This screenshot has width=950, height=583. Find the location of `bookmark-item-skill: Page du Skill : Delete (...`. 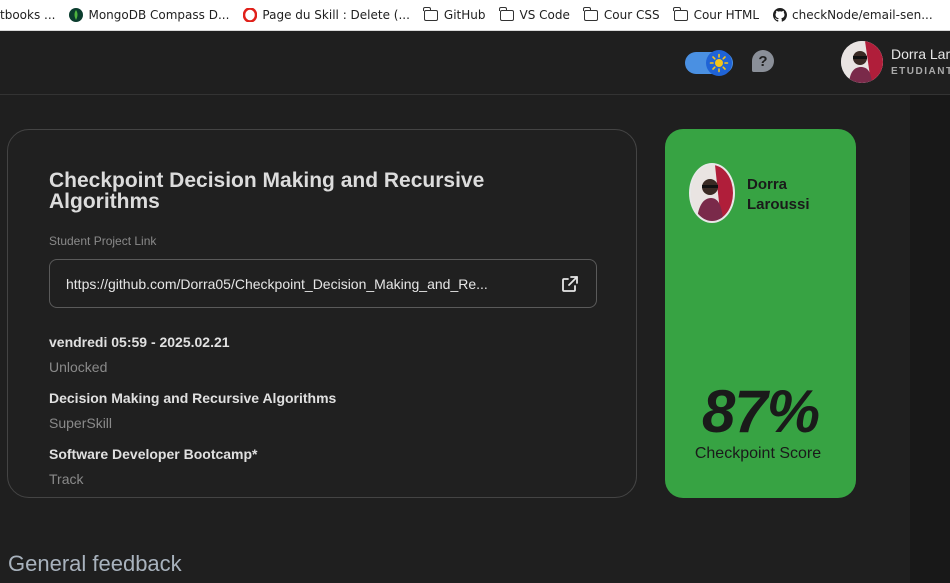

bookmark-item-skill: Page du Skill : Delete (... is located at coordinates (326, 15).